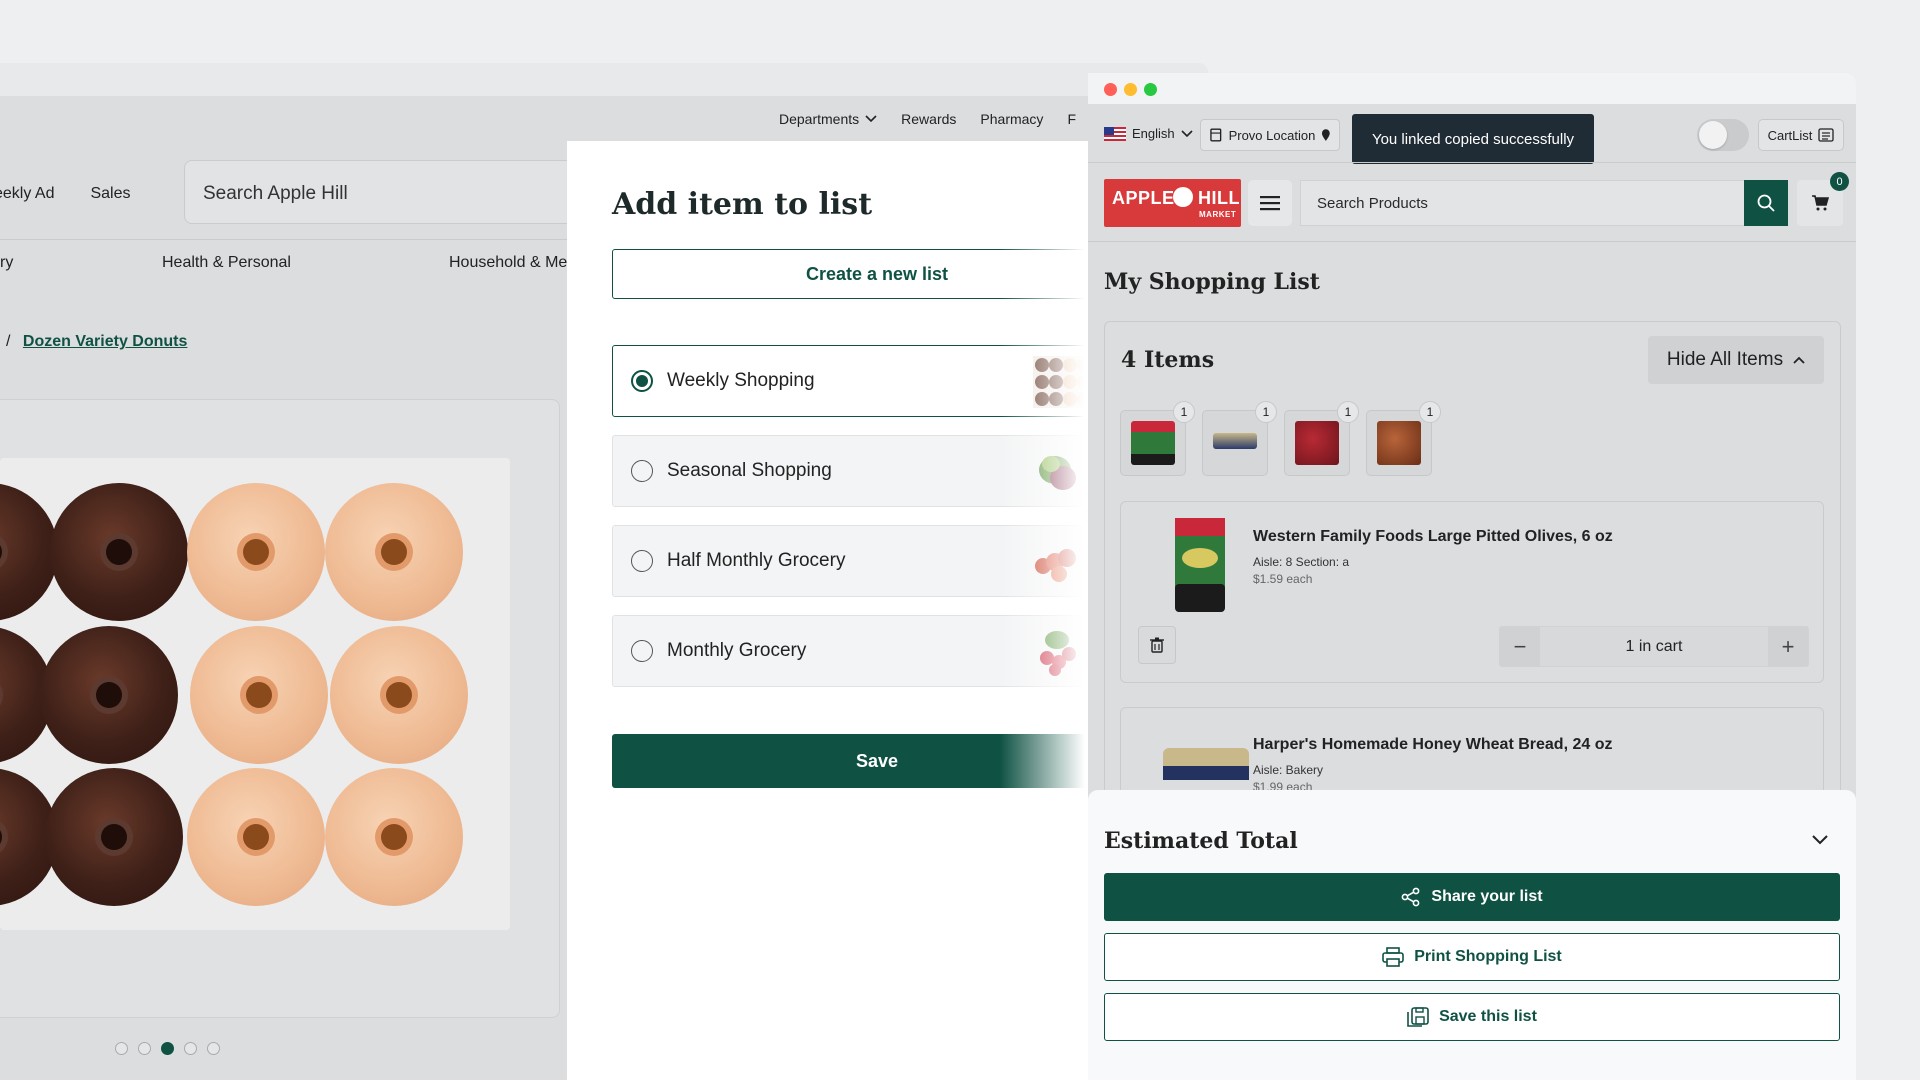 This screenshot has height=1080, width=1920. What do you see at coordinates (1011, 119) in the screenshot?
I see `nav-pharmacy: Pharmacy` at bounding box center [1011, 119].